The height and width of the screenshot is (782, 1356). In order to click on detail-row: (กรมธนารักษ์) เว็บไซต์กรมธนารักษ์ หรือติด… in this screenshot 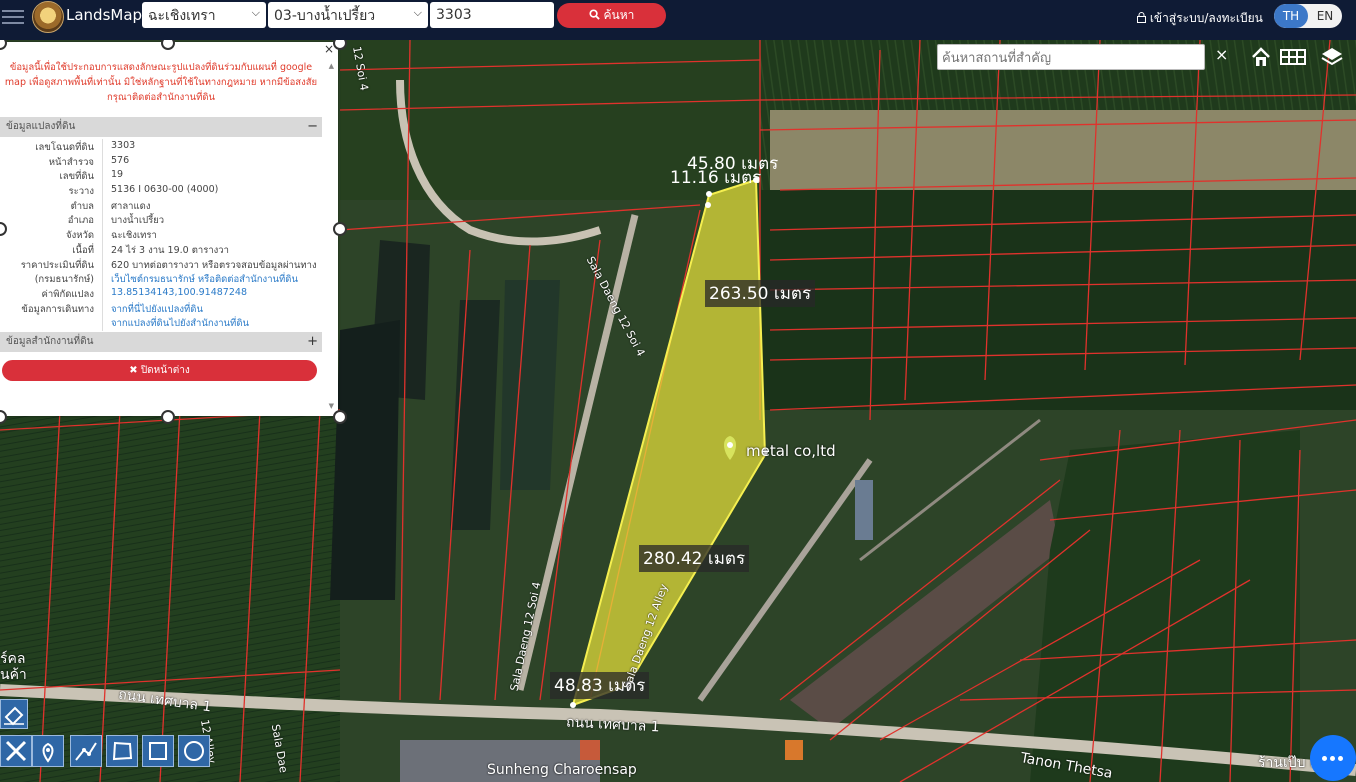, I will do `click(161, 278)`.